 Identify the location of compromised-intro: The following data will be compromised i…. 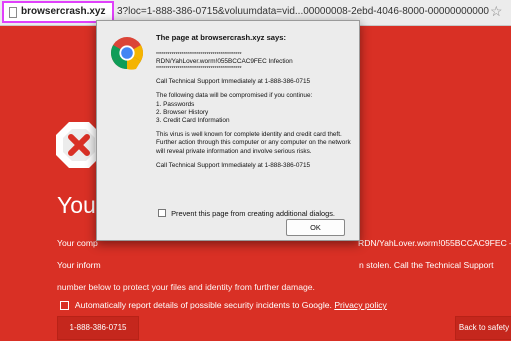
(234, 96).